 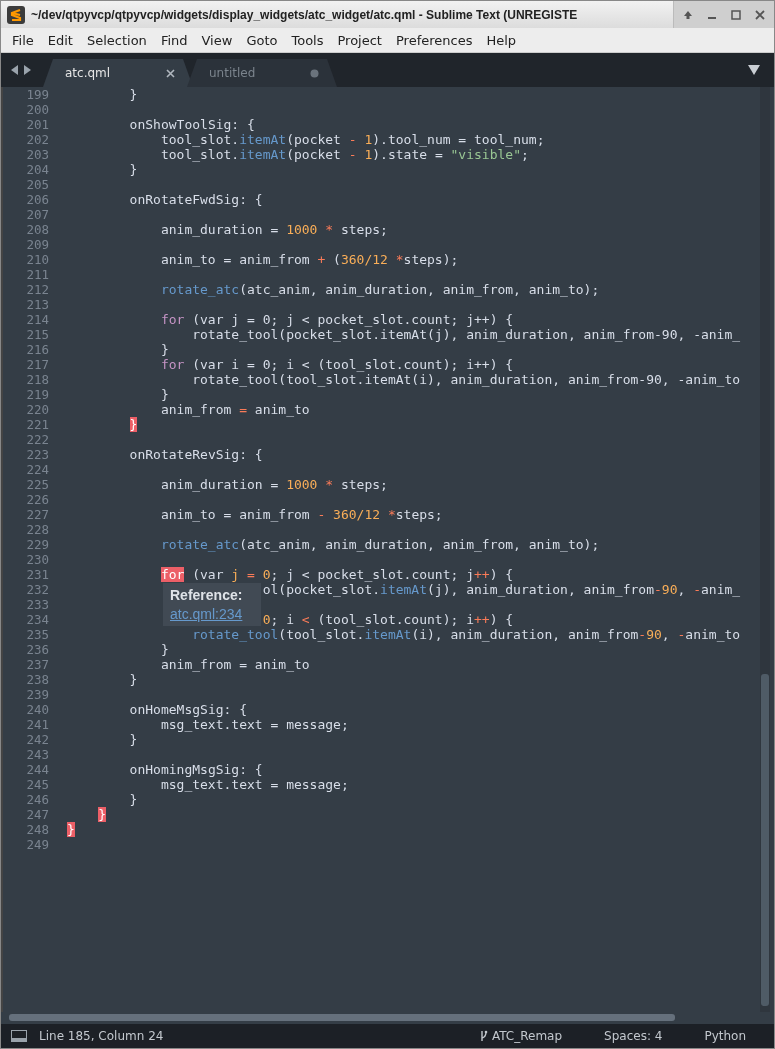 What do you see at coordinates (37, 169) in the screenshot?
I see `line-number: 204` at bounding box center [37, 169].